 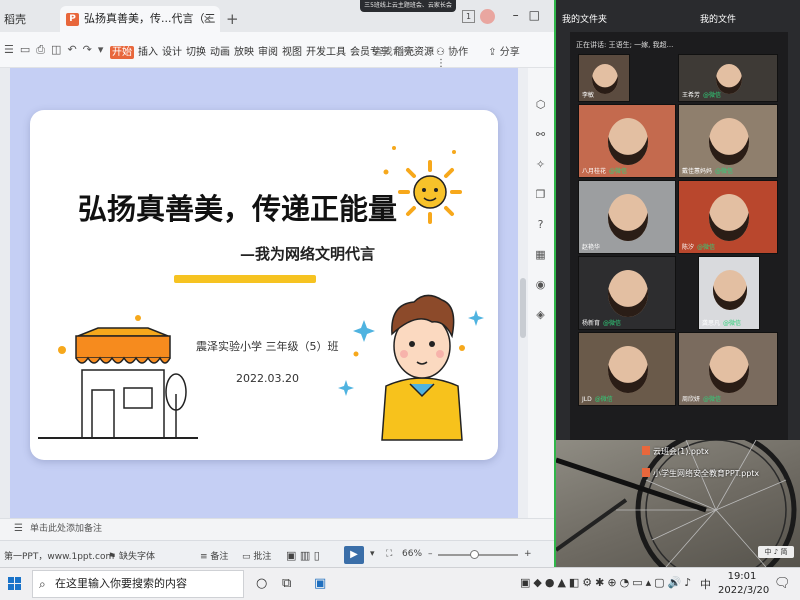 What do you see at coordinates (457, 52) in the screenshot?
I see `collab-button: ⚇ 协作` at bounding box center [457, 52].